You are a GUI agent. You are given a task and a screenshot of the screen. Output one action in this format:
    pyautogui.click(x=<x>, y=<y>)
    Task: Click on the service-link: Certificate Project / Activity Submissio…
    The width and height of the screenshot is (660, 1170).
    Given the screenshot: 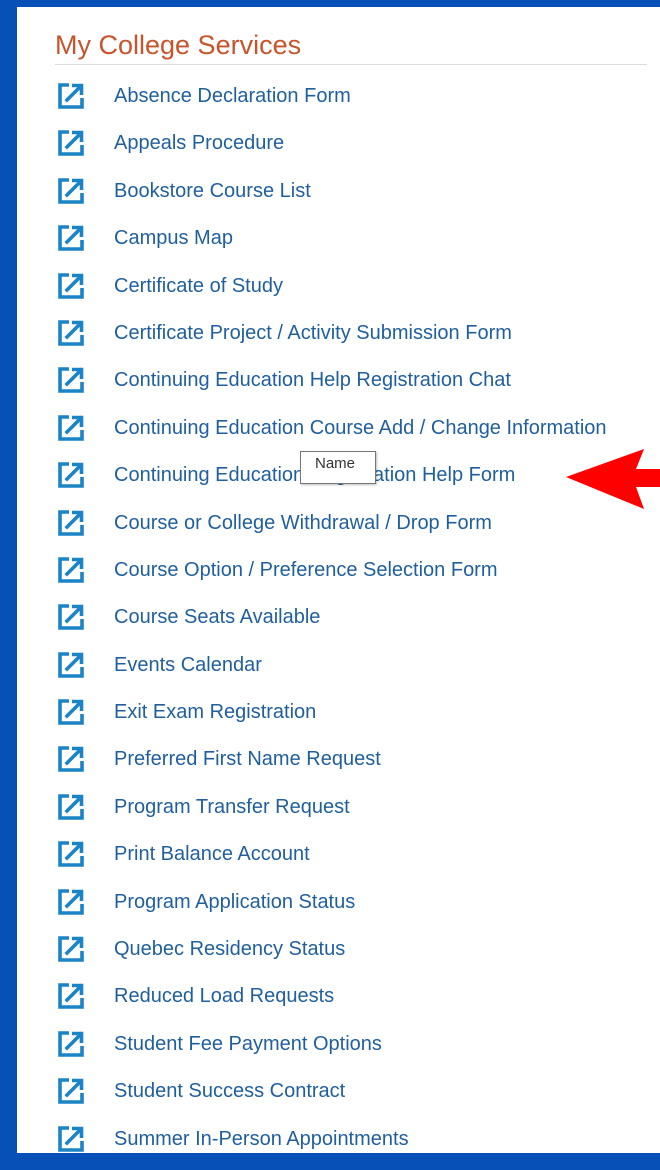 What is the action you would take?
    pyautogui.click(x=313, y=333)
    